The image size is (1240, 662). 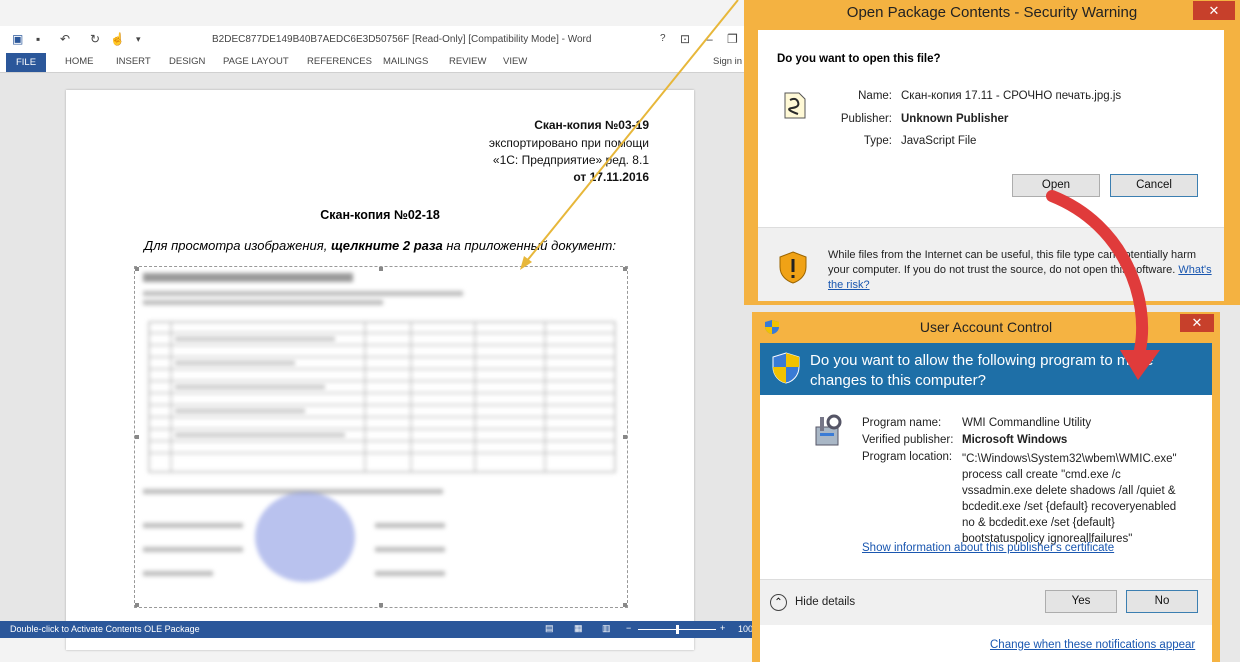 I want to click on sign-in-link: Sign in, so click(x=727, y=61).